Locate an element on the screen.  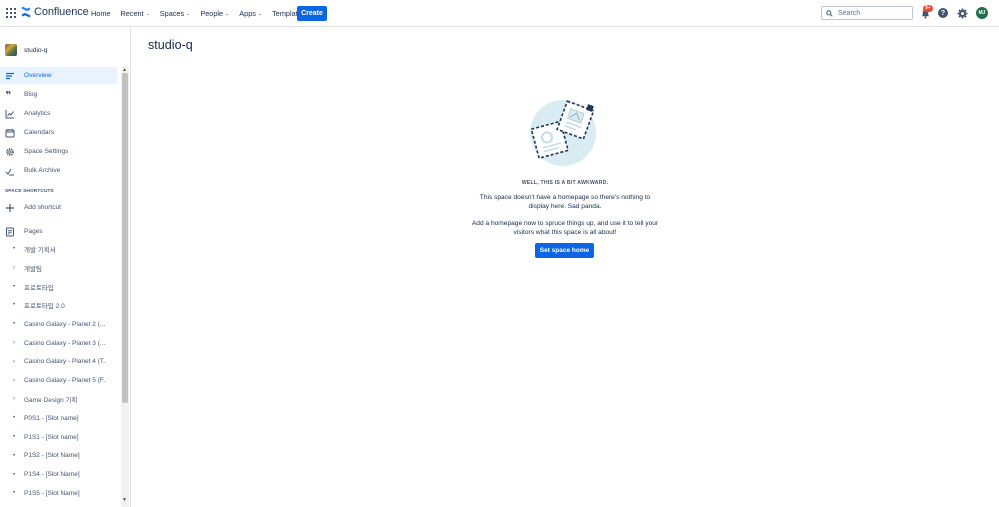
sidebar-item-label: Blog is located at coordinates (31, 94).